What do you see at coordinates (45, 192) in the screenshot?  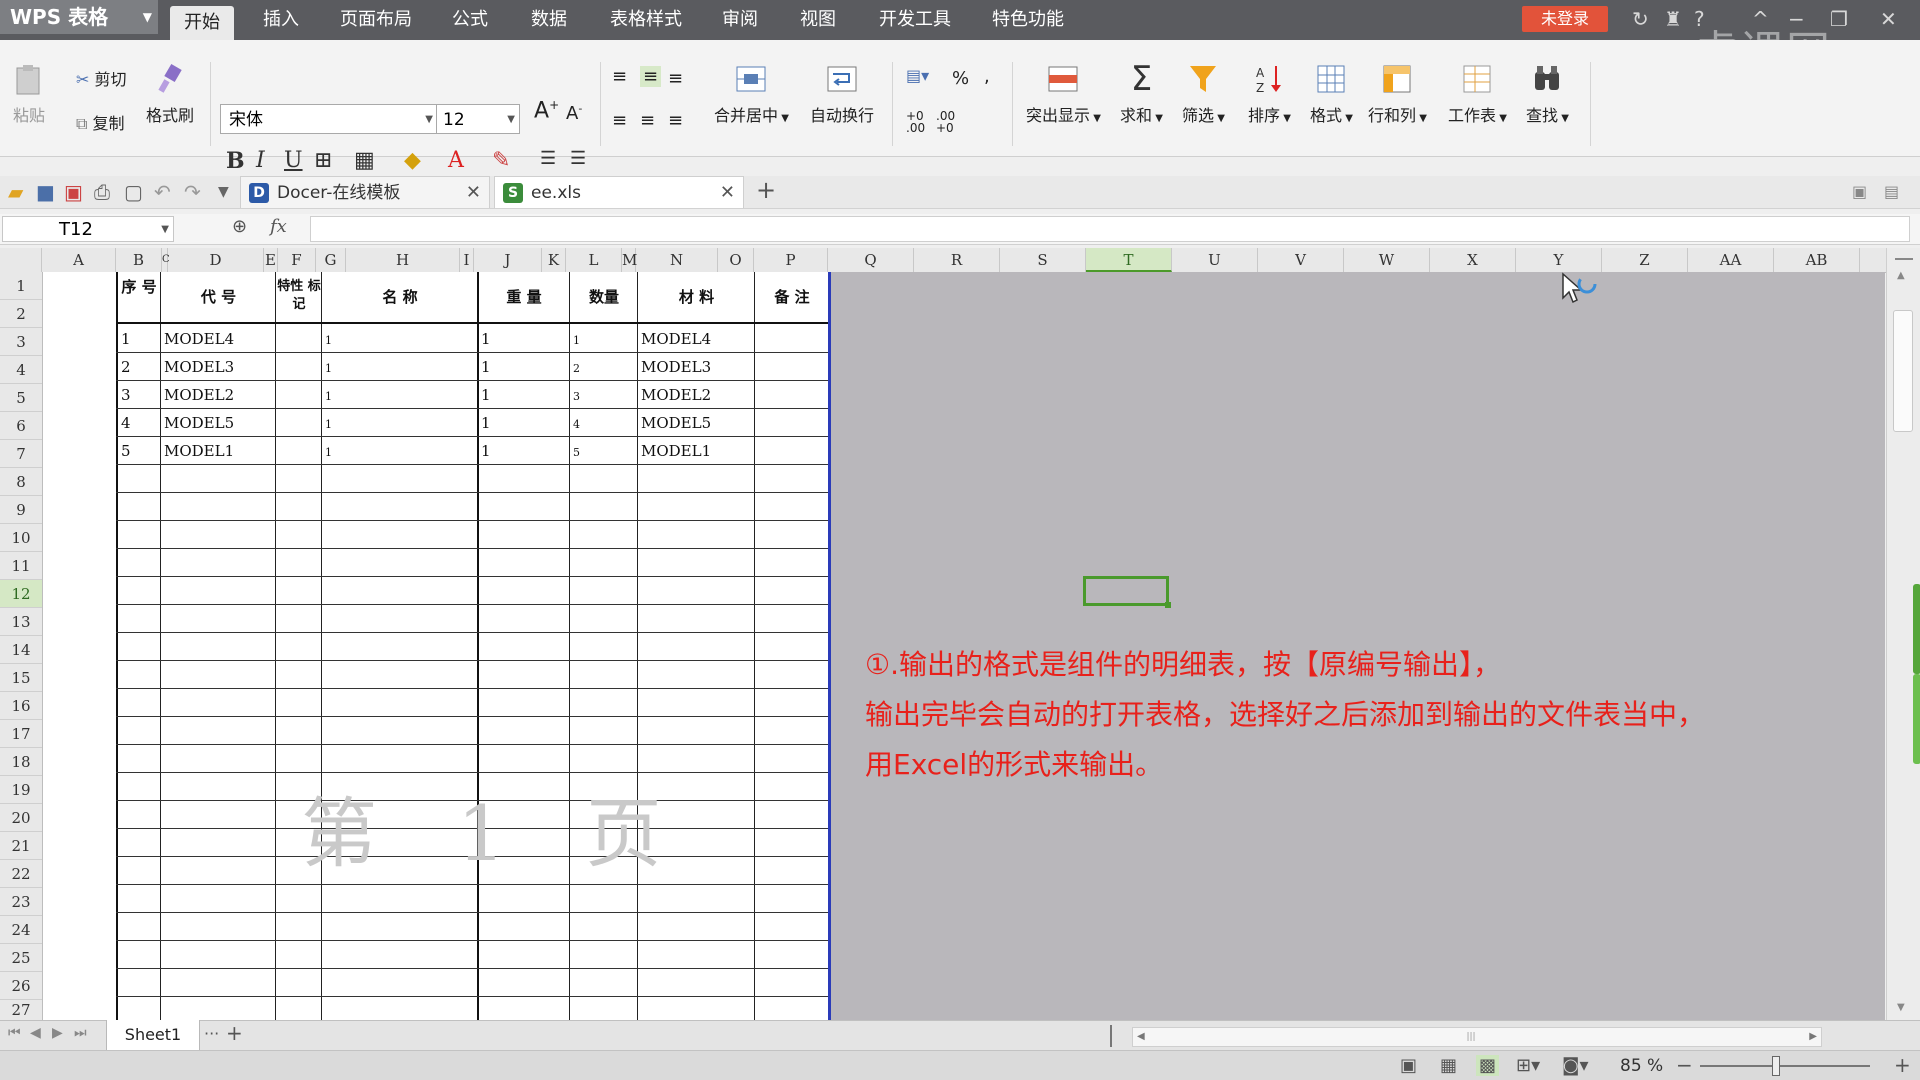 I see `save-icon: ■` at bounding box center [45, 192].